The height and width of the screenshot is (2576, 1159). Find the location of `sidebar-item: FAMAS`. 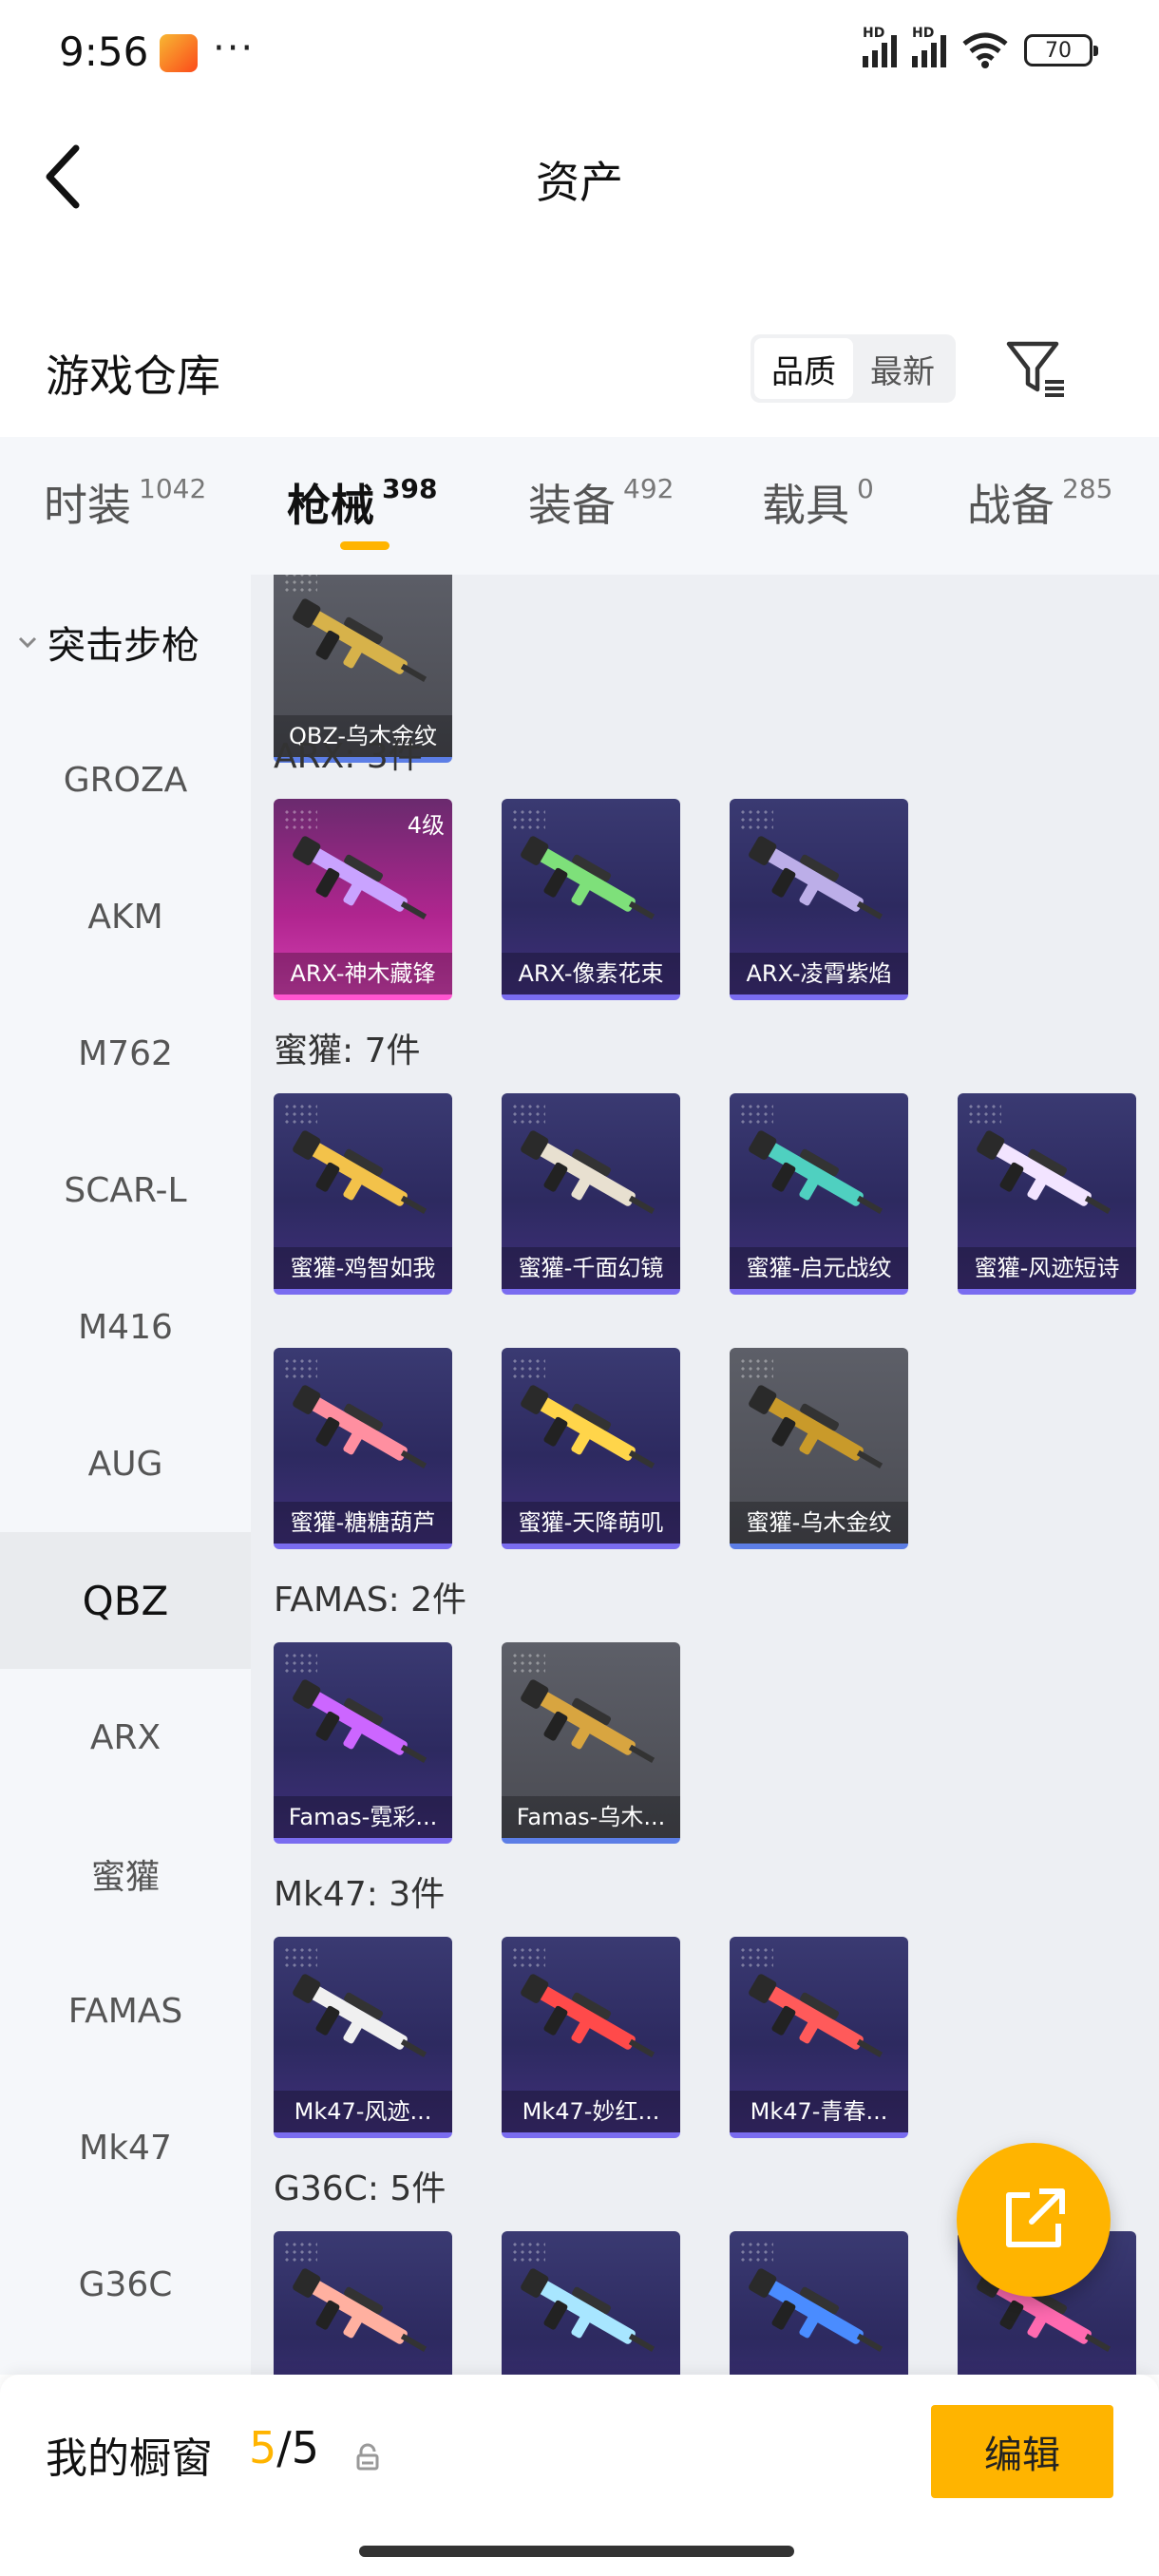

sidebar-item: FAMAS is located at coordinates (125, 2010).